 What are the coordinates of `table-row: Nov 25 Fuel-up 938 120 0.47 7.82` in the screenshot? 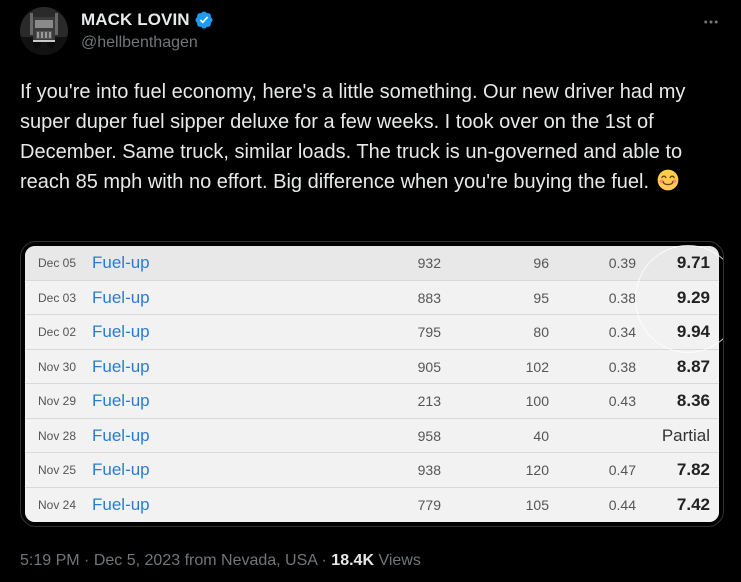 It's located at (372, 470).